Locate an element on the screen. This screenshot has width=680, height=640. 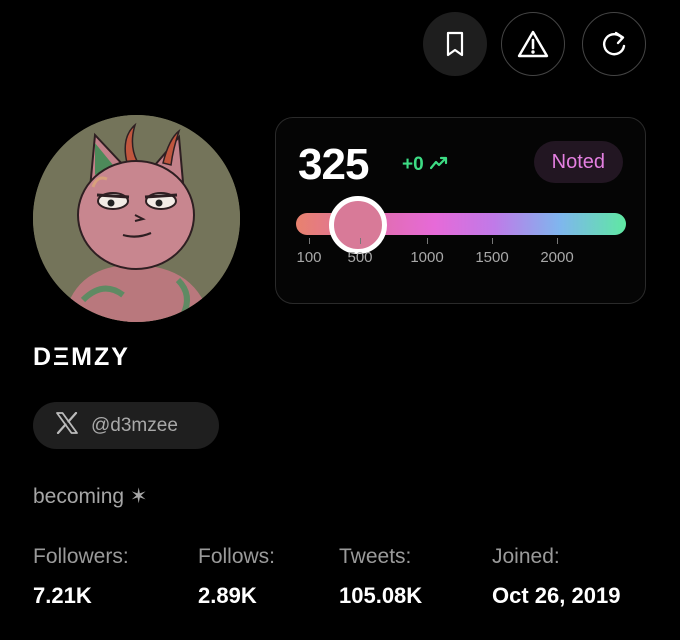
bookmark-button is located at coordinates (455, 44).